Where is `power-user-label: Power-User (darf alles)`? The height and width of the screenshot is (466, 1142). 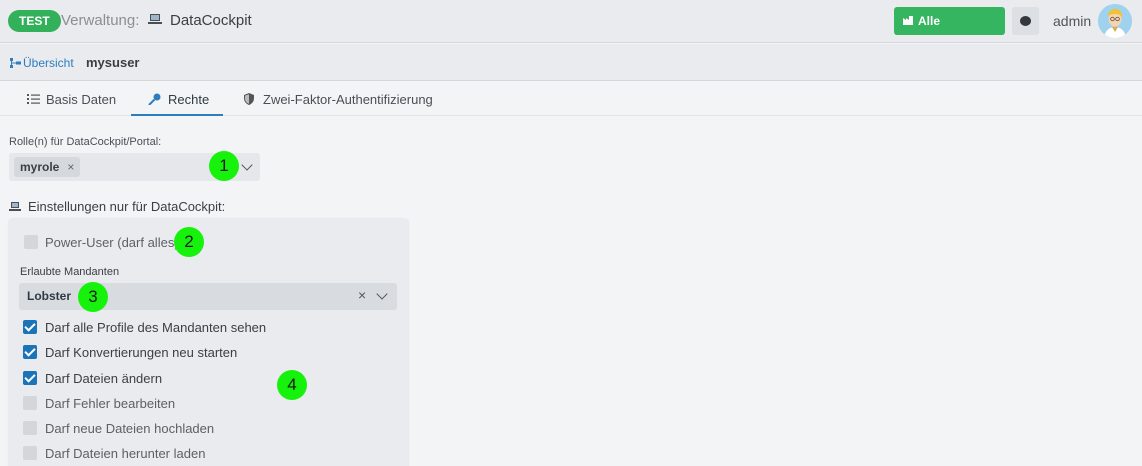
power-user-label: Power-User (darf alles) is located at coordinates (112, 242).